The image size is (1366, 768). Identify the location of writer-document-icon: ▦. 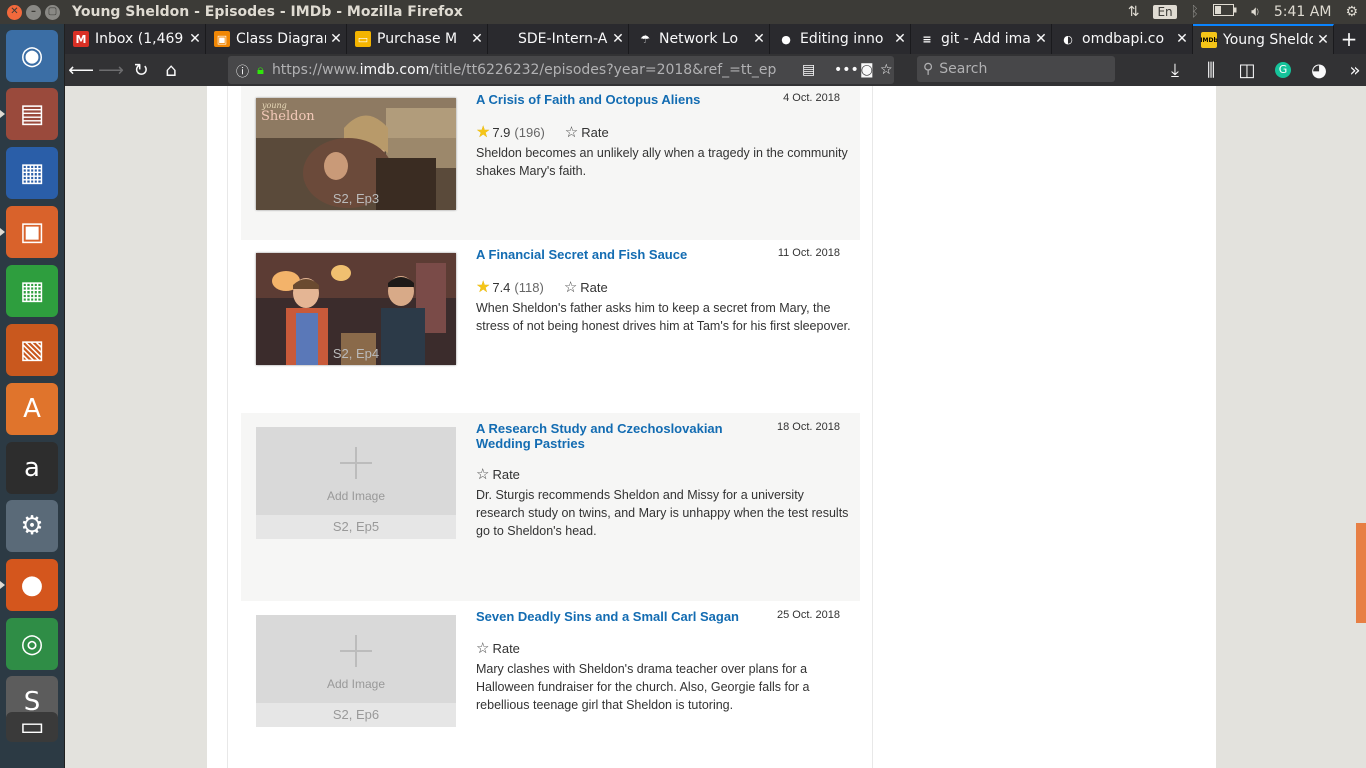
(32, 173).